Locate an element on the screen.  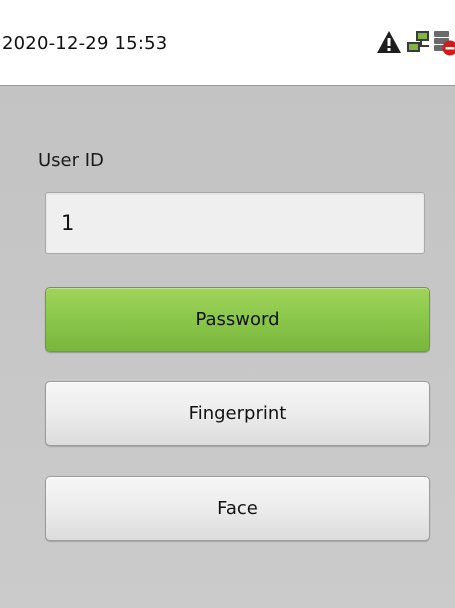
server-offline-icon is located at coordinates (444, 43).